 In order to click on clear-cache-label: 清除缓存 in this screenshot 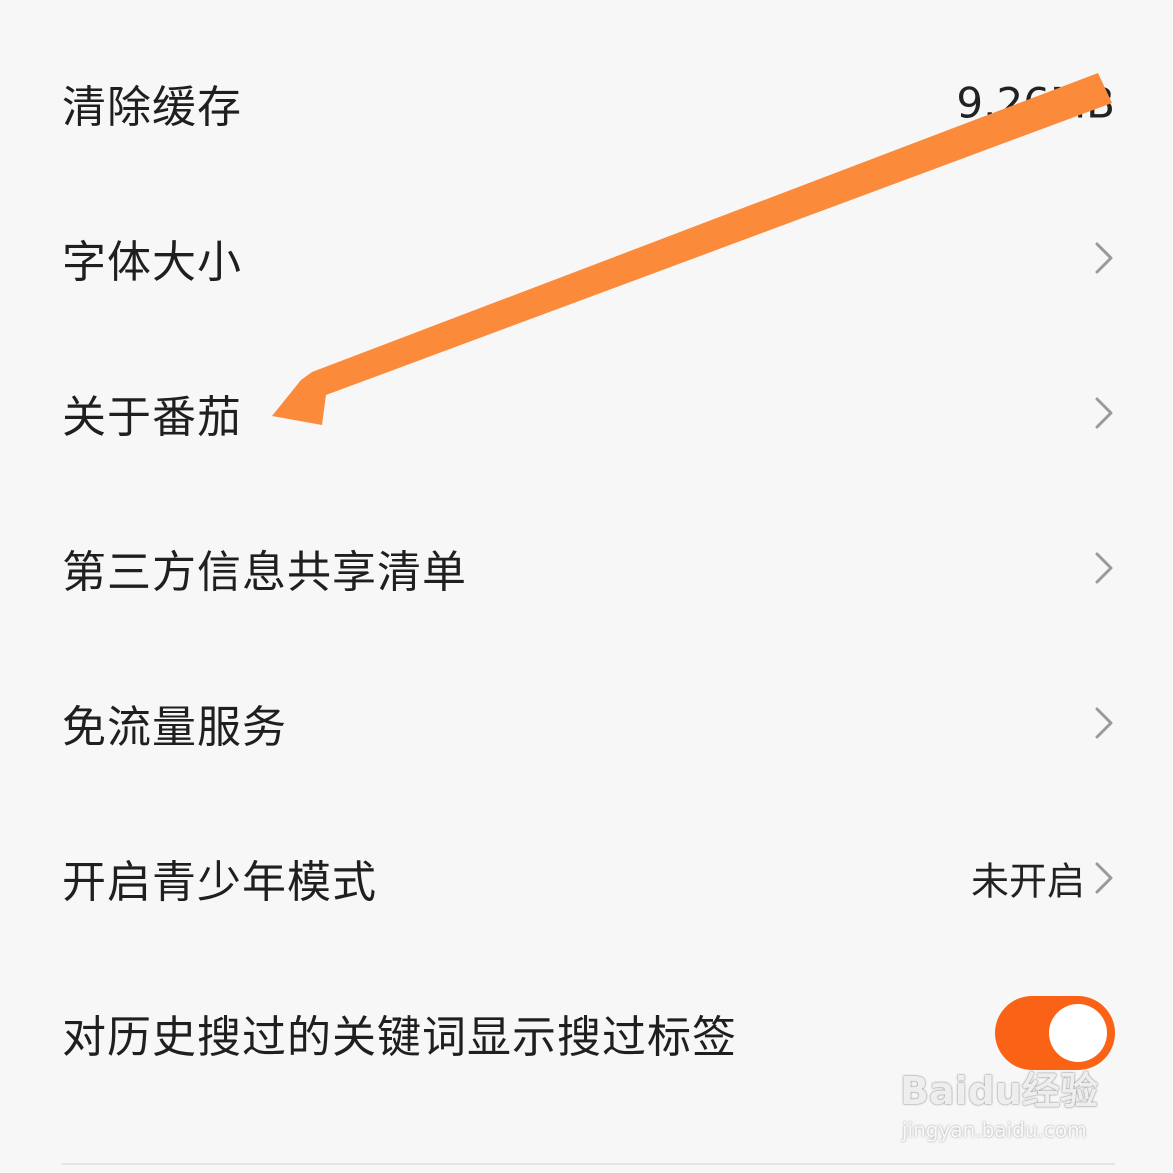, I will do `click(152, 107)`.